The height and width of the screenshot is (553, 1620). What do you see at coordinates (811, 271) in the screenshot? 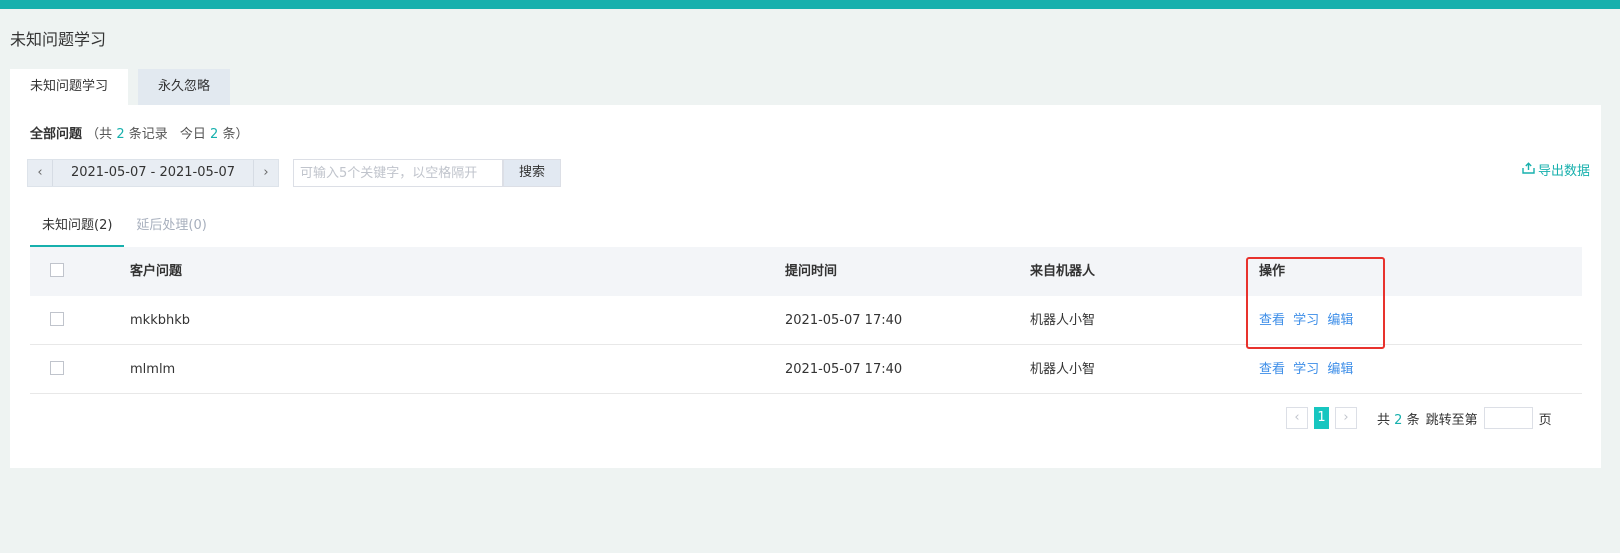
I see `header-time: 提问时间` at bounding box center [811, 271].